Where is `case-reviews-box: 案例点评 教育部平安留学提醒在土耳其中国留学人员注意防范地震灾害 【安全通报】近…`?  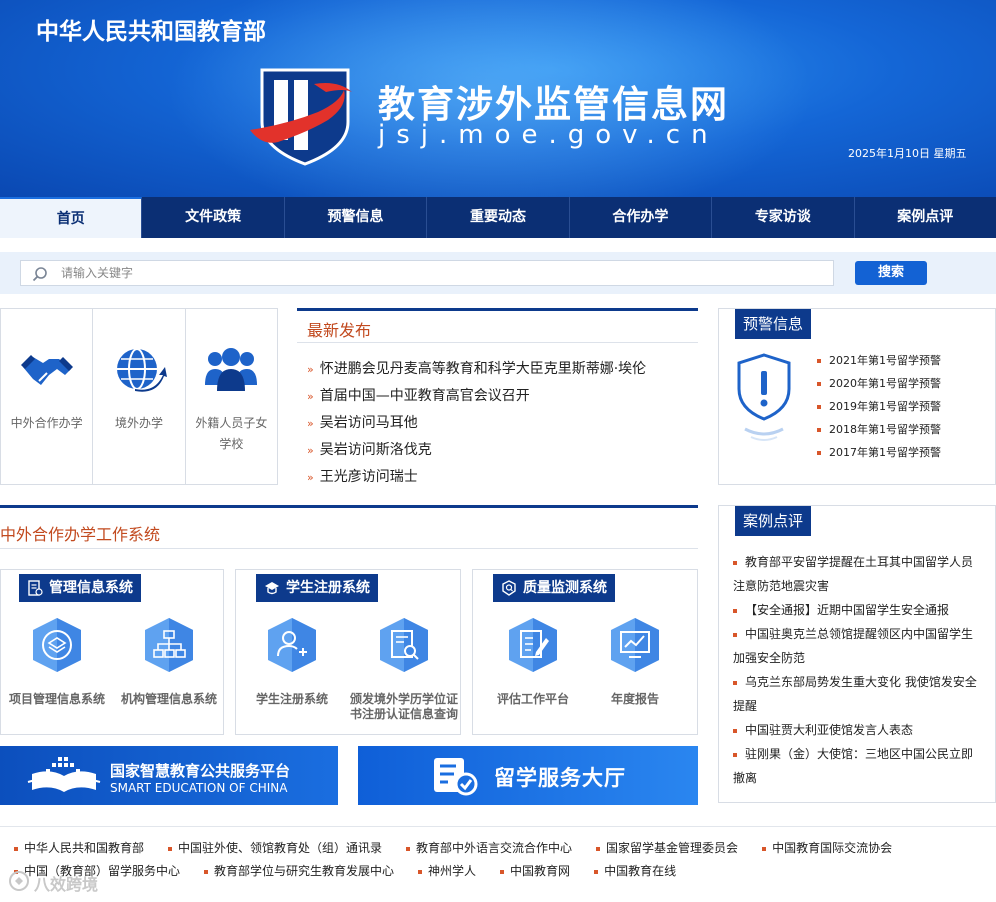 case-reviews-box: 案例点评 教育部平安留学提醒在土耳其中国留学人员注意防范地震灾害 【安全通报】近… is located at coordinates (857, 654).